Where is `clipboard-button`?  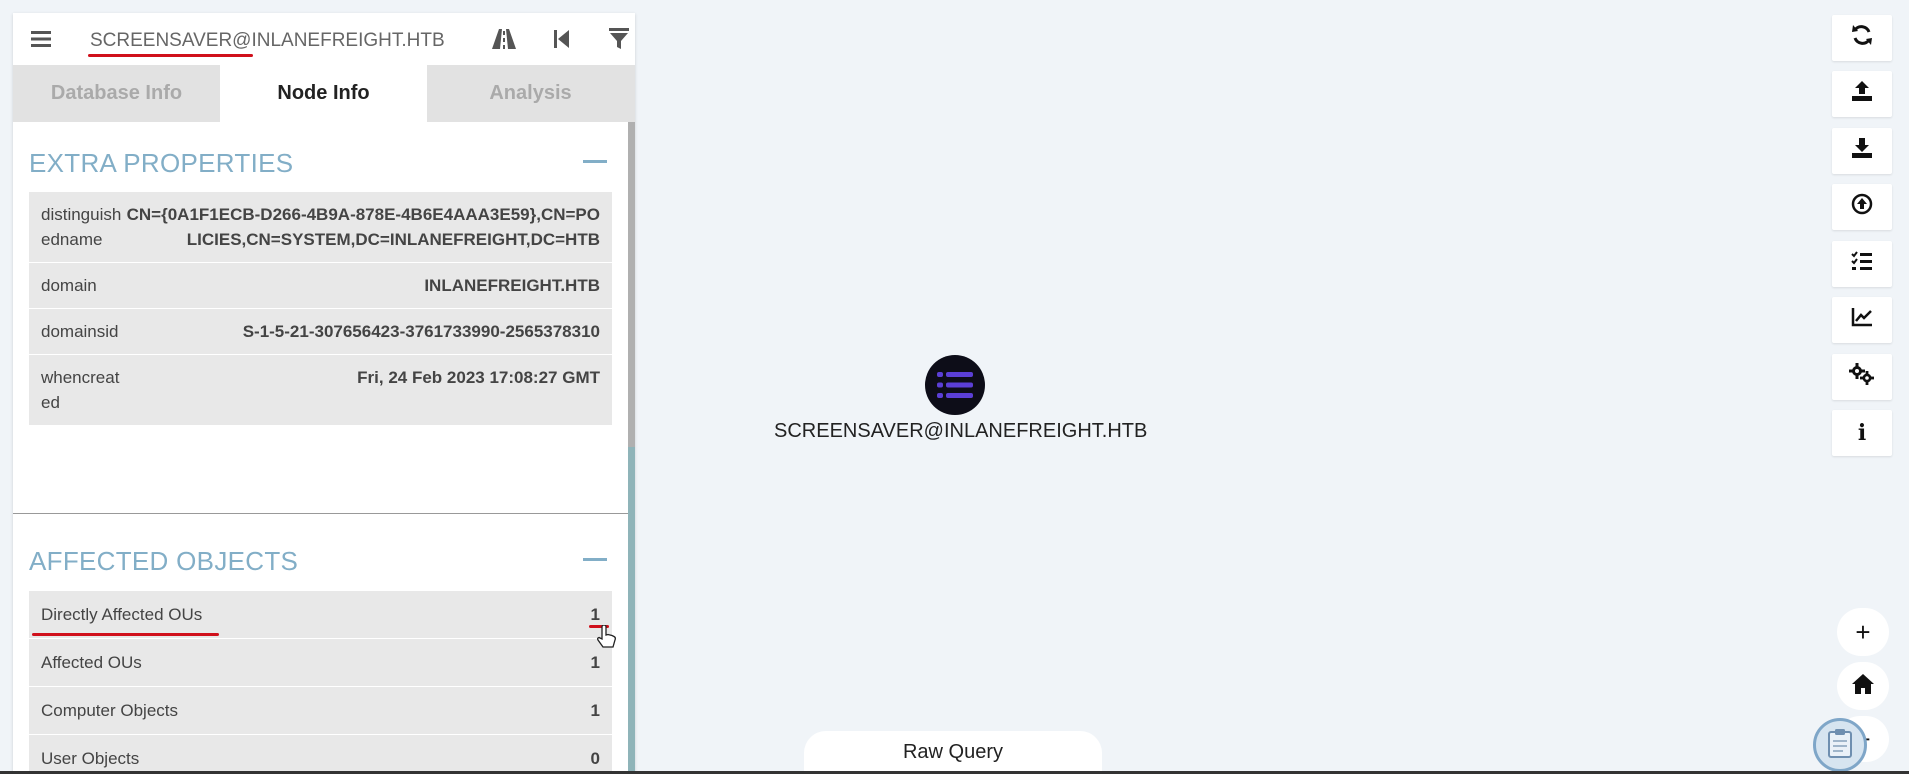
clipboard-button is located at coordinates (1840, 745).